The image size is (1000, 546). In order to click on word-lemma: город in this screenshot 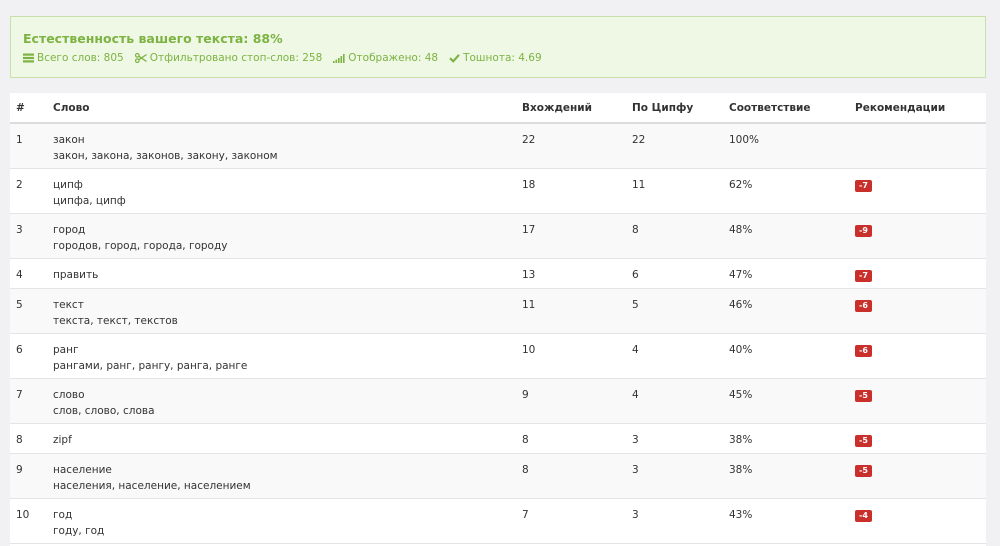, I will do `click(69, 229)`.